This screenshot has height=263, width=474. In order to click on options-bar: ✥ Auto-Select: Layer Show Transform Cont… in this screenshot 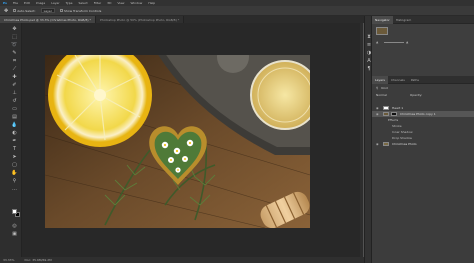, I will do `click(237, 11)`.